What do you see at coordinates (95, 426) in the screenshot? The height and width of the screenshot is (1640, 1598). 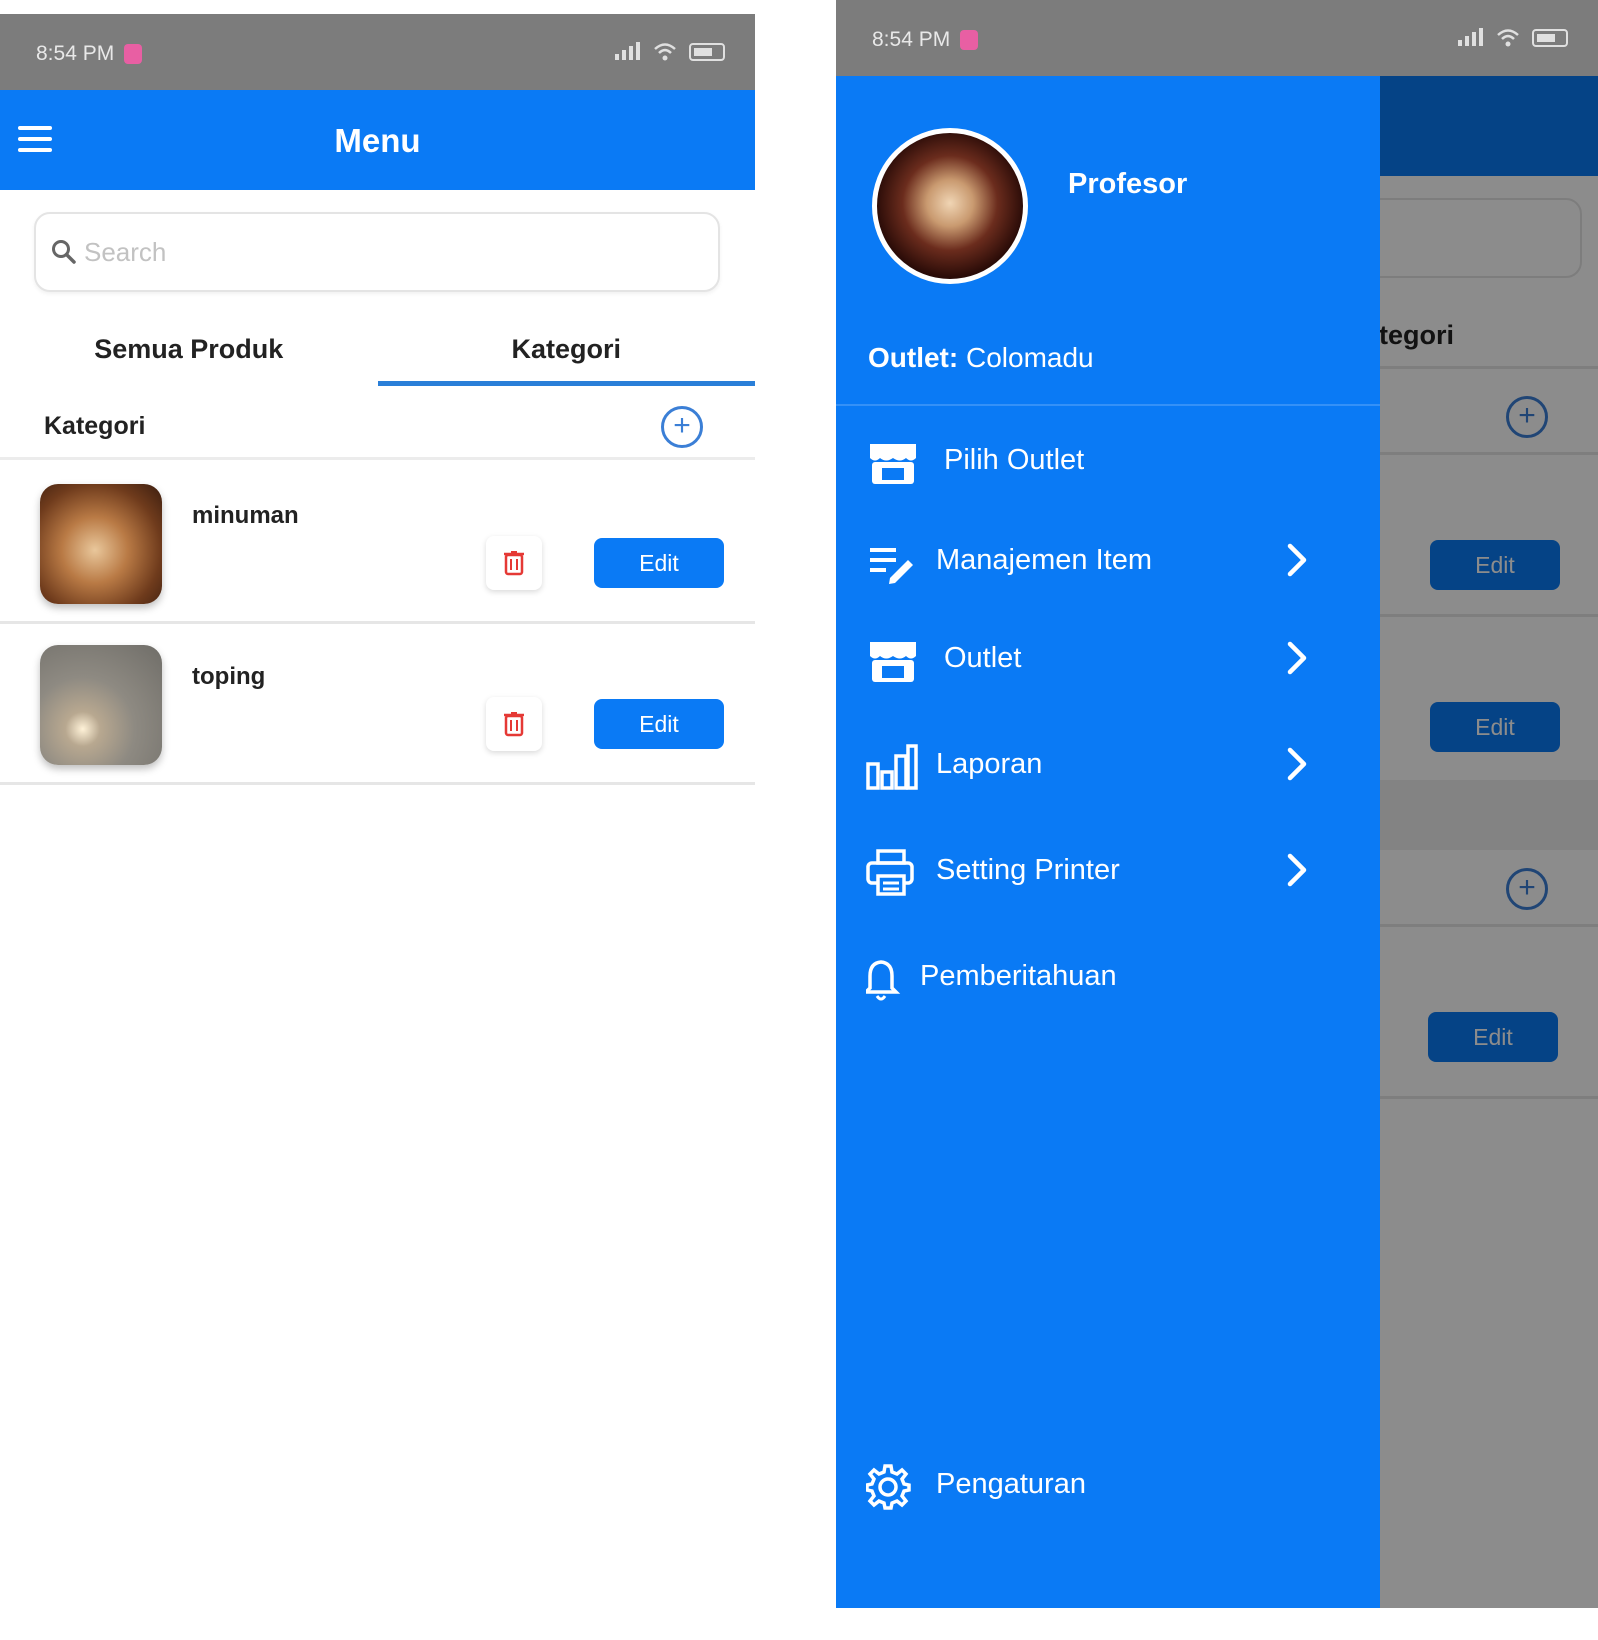 I see `section-label: Kategori` at bounding box center [95, 426].